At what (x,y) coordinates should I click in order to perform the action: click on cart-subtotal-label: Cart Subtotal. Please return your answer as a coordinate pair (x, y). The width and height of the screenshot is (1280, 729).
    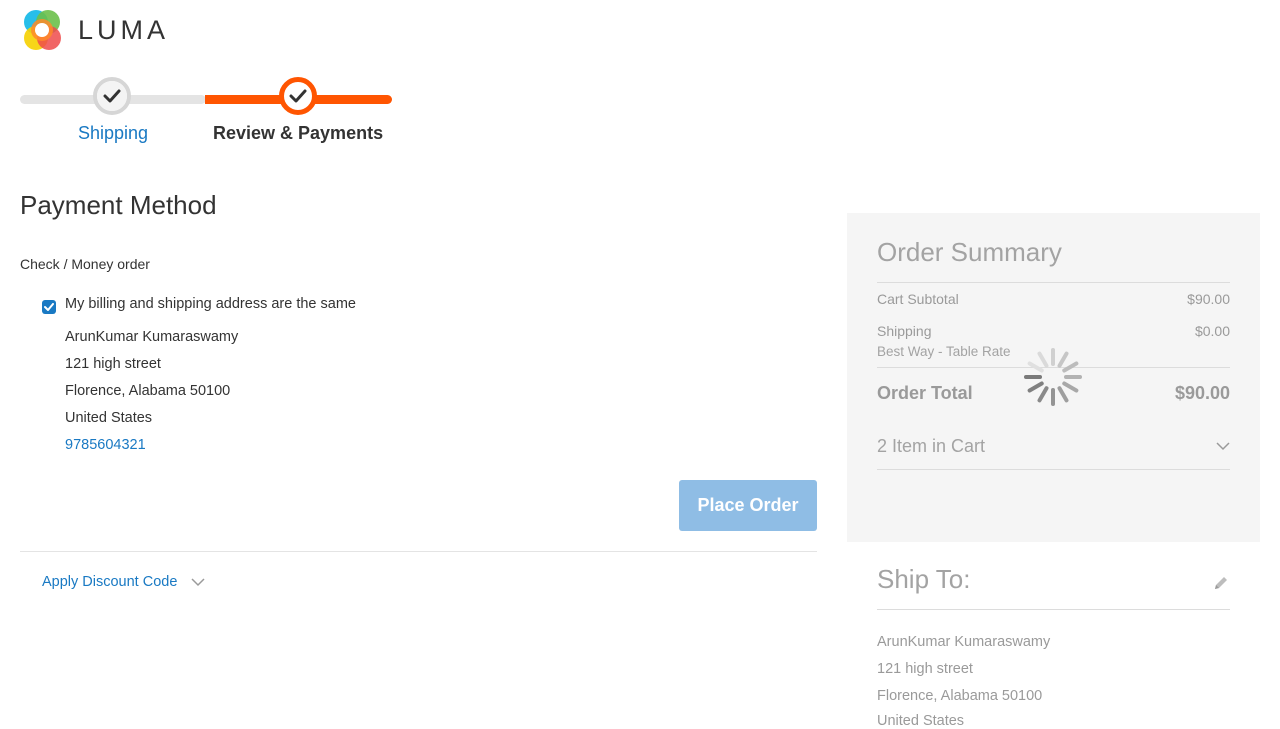
    Looking at the image, I should click on (918, 299).